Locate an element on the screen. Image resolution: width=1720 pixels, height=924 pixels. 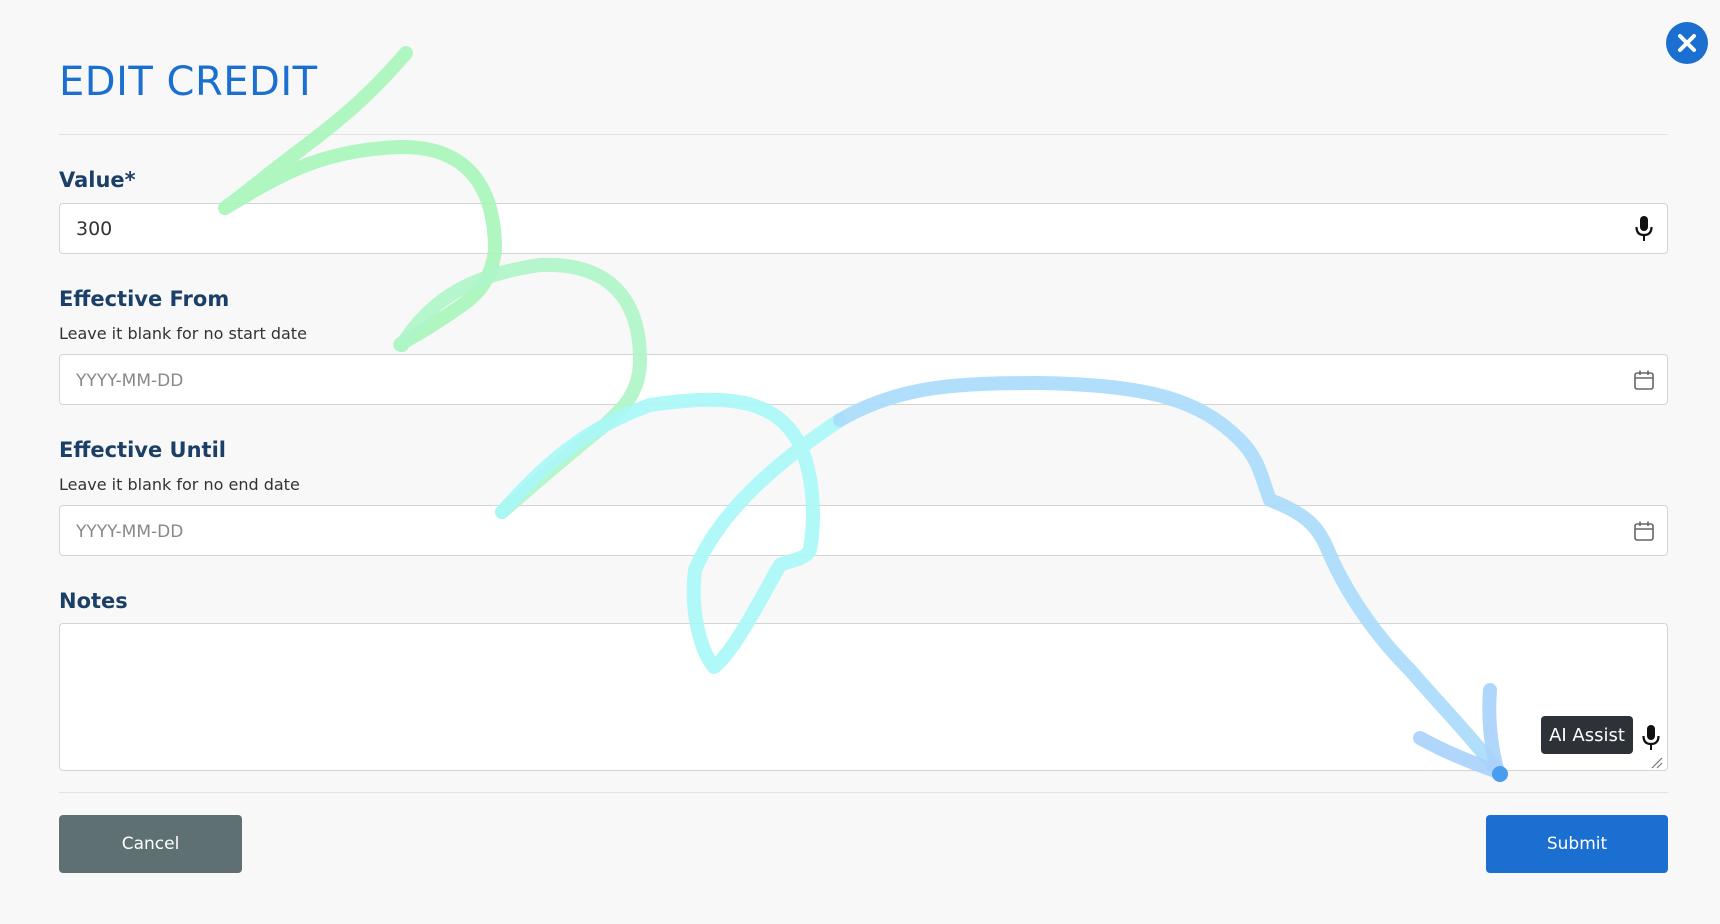
effective-from-container is located at coordinates (863, 379).